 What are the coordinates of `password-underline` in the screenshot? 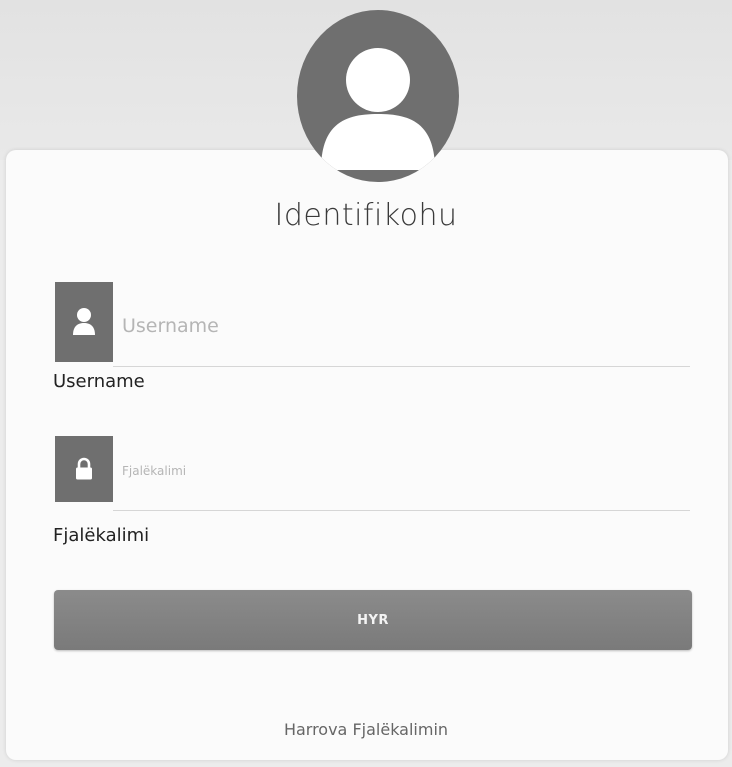 It's located at (401, 510).